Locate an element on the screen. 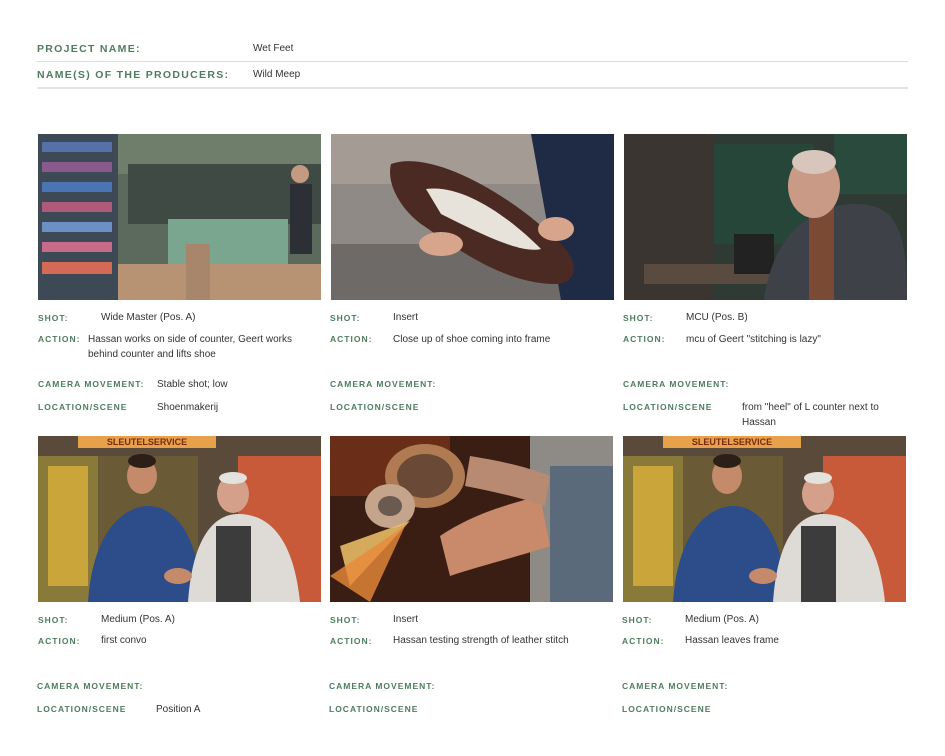 This screenshot has height=756, width=945. producers-value: Wild Meep is located at coordinates (277, 74).